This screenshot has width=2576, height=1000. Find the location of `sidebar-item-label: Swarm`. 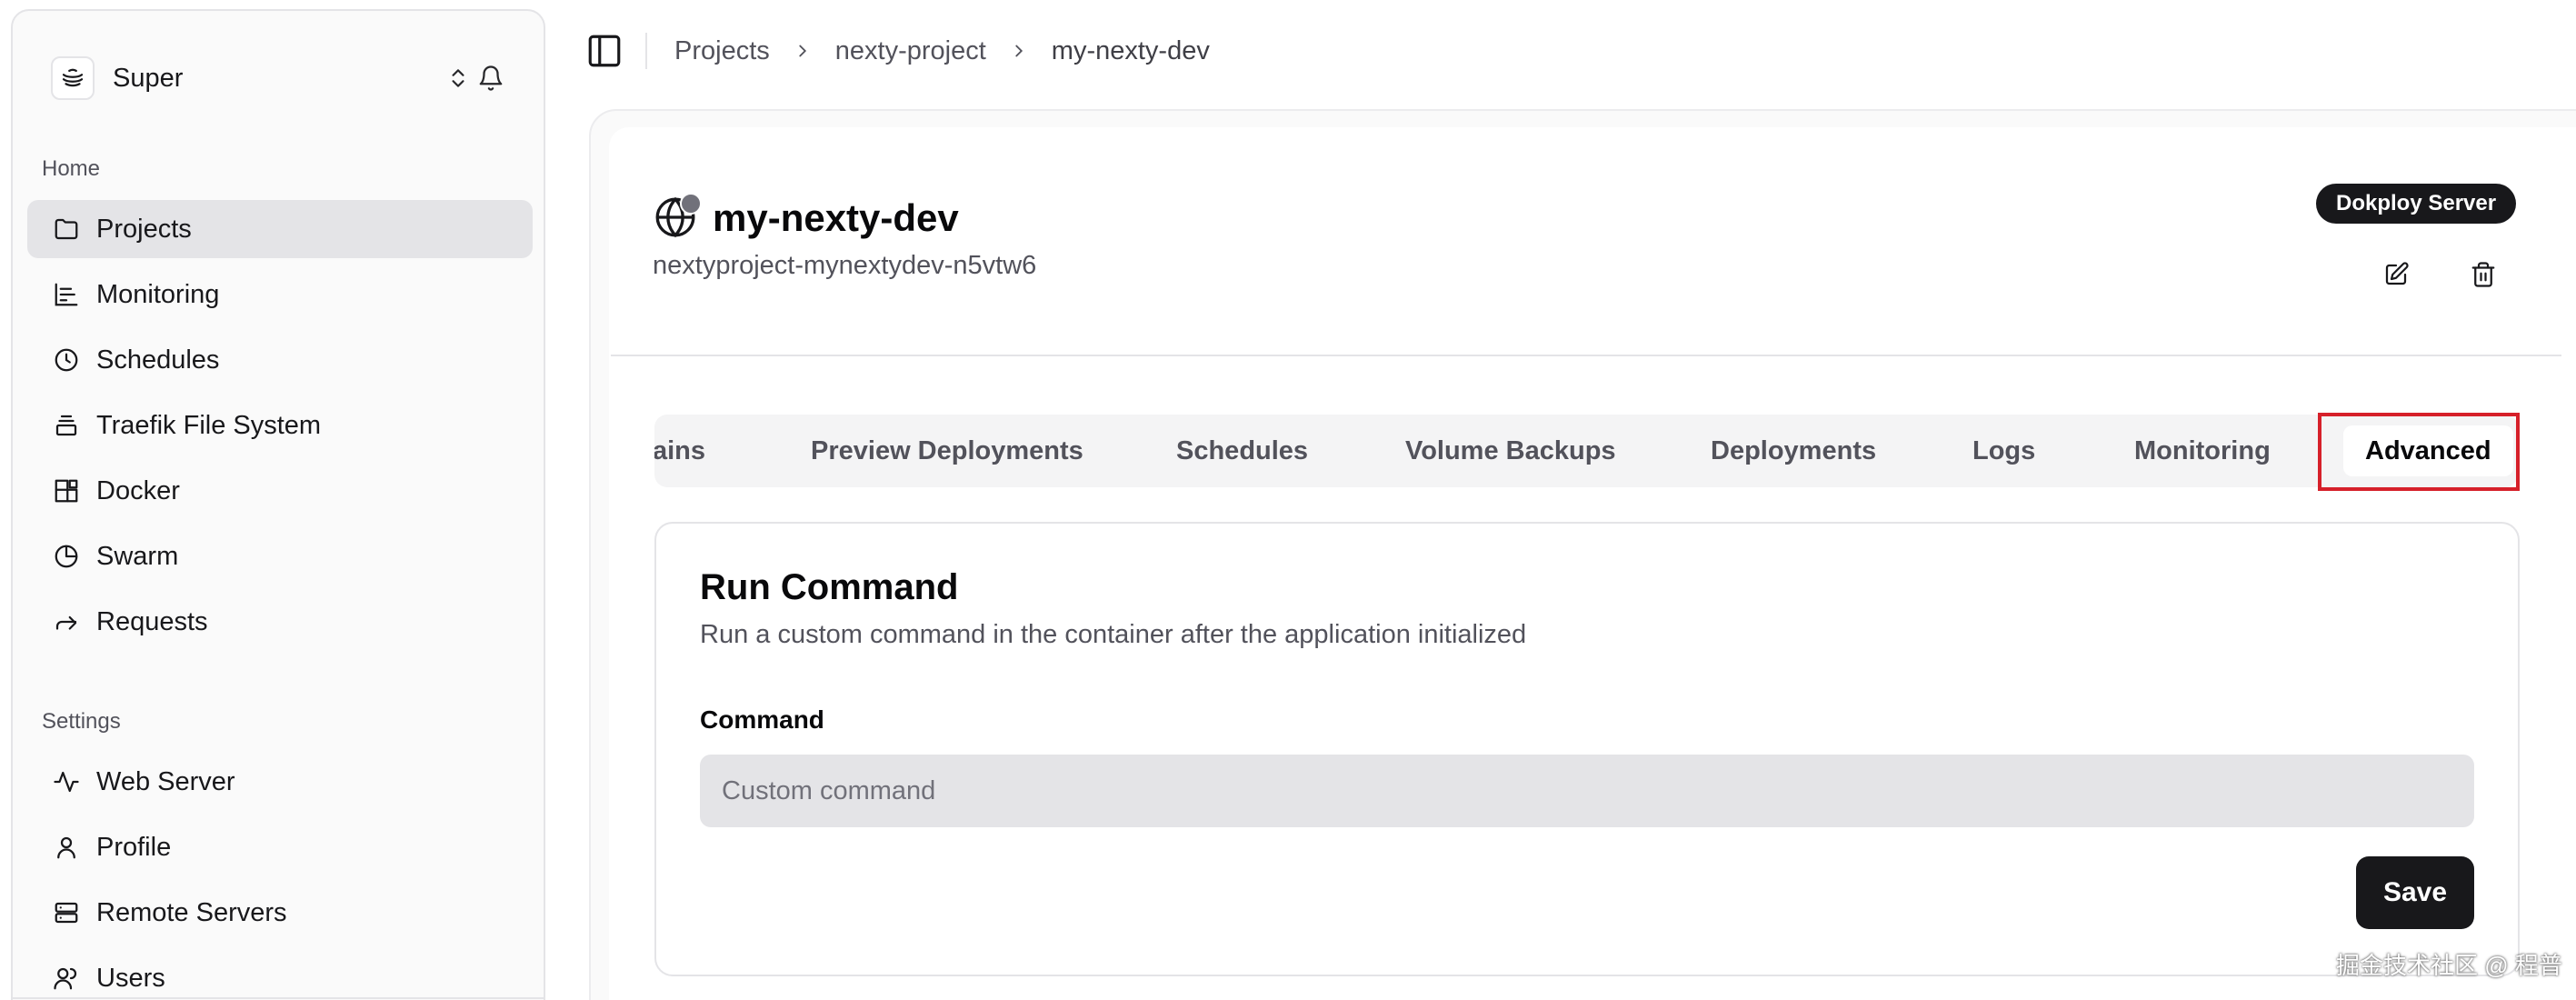

sidebar-item-label: Swarm is located at coordinates (137, 556).